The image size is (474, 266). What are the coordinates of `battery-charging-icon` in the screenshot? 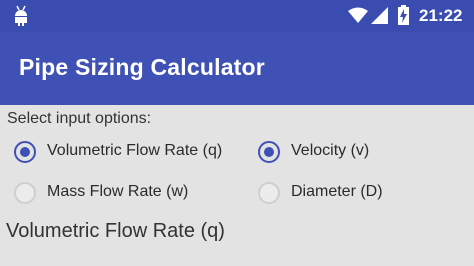 It's located at (403, 15).